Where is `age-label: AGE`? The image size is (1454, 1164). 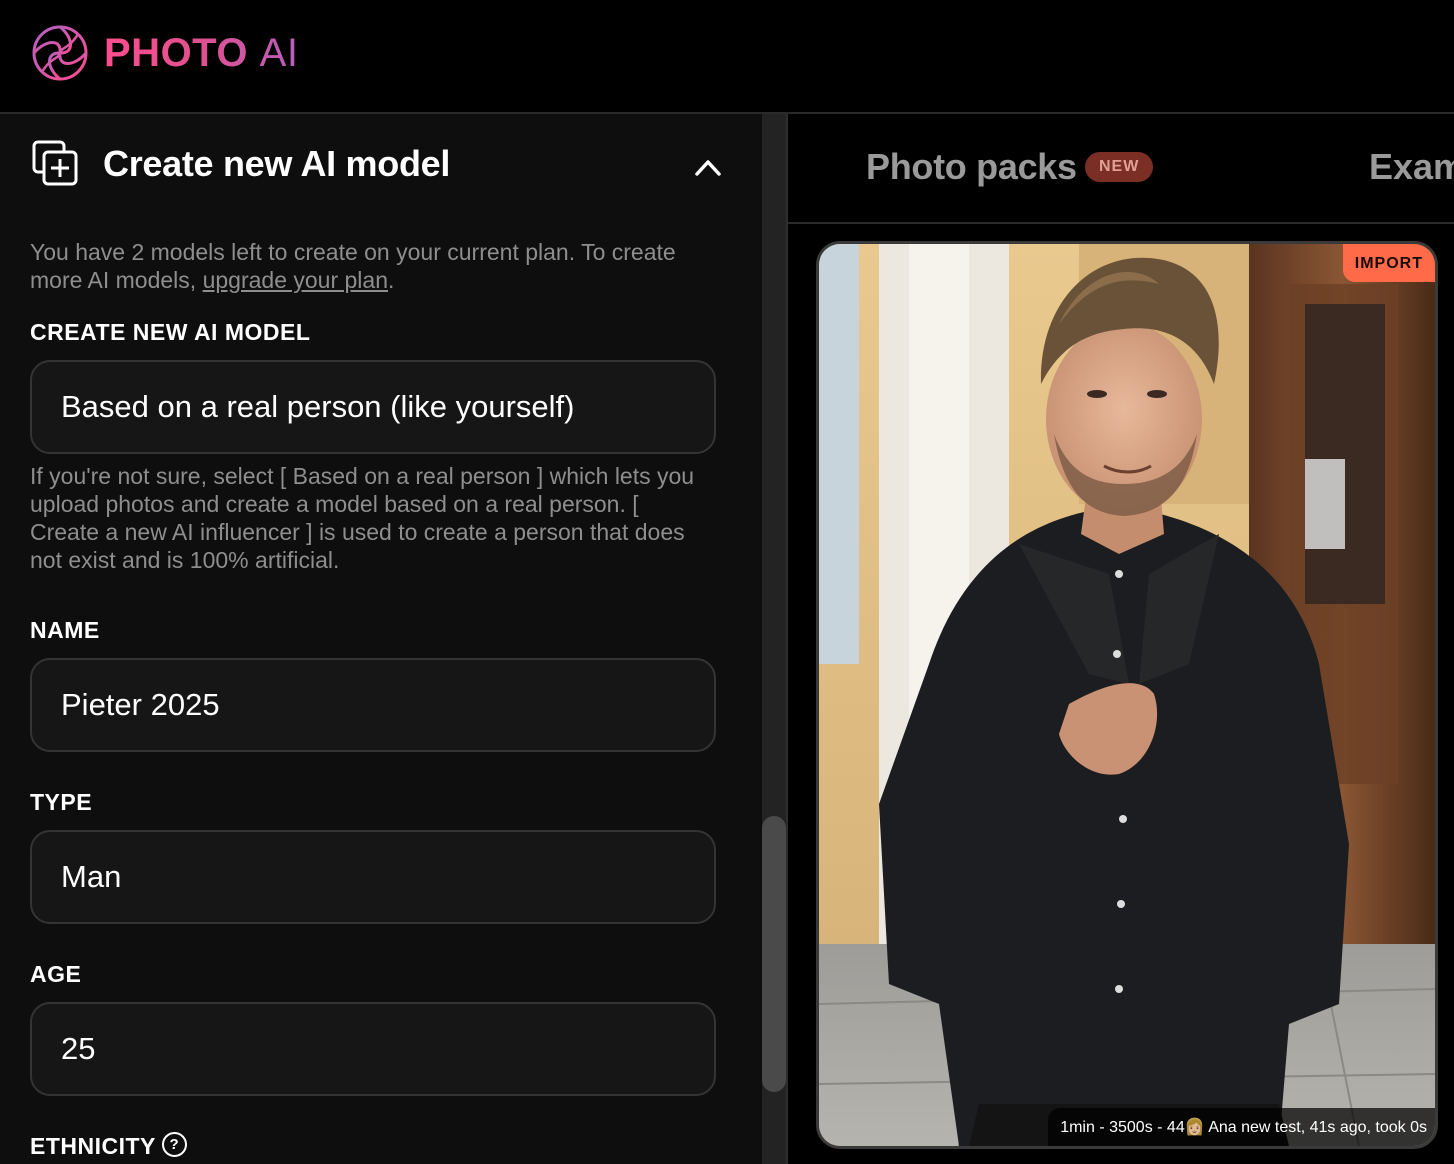 age-label: AGE is located at coordinates (56, 974).